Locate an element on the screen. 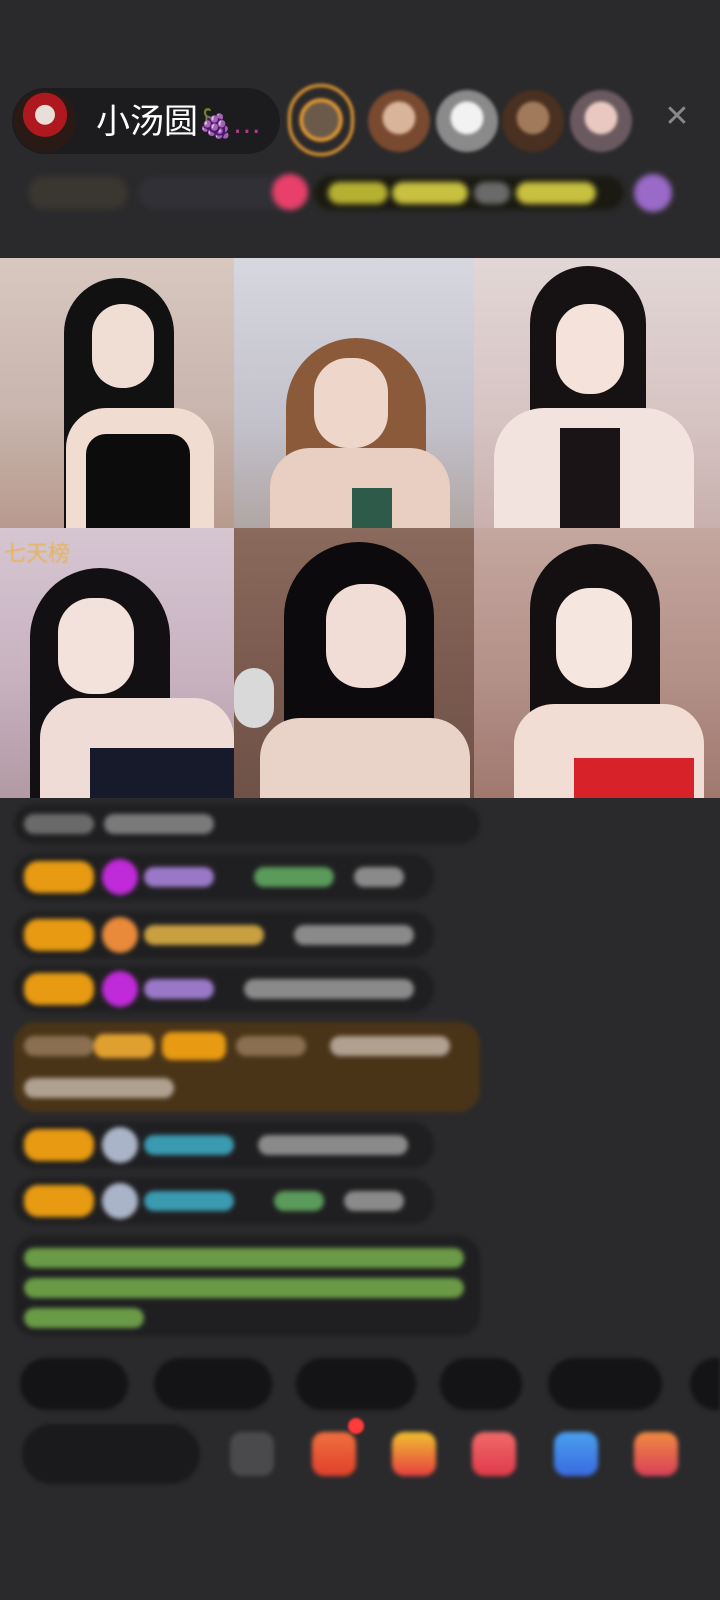 This screenshot has width=720, height=1600. gift-icon is located at coordinates (656, 1454).